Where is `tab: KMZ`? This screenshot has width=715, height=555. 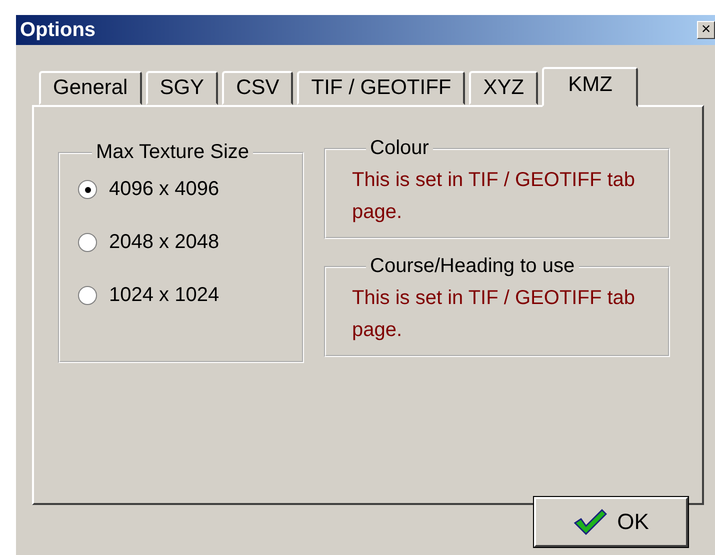
tab: KMZ is located at coordinates (590, 87).